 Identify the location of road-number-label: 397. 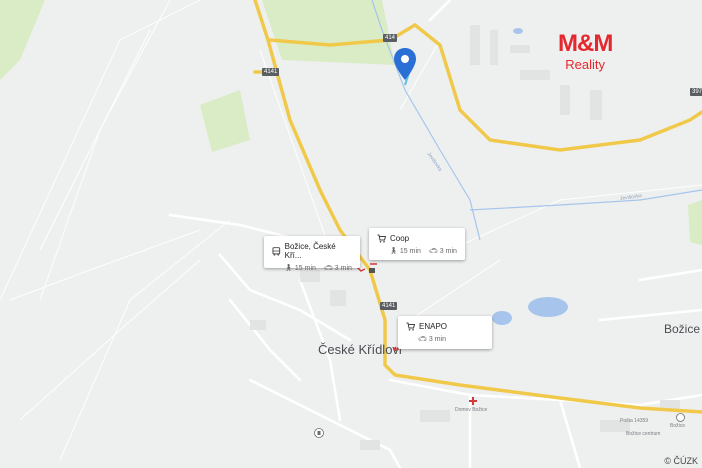
(696, 92).